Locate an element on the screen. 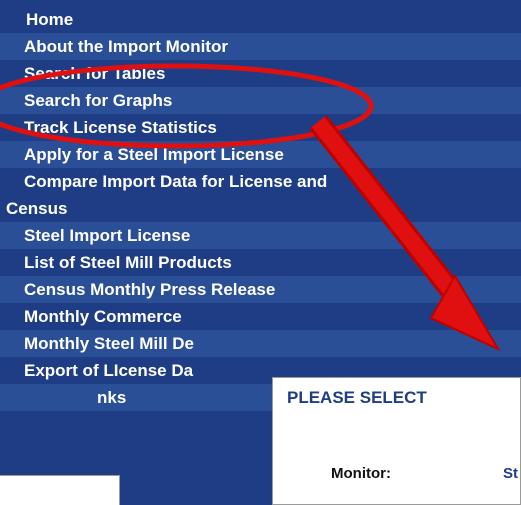 This screenshot has width=521, height=505. monitor-value: St is located at coordinates (512, 473).